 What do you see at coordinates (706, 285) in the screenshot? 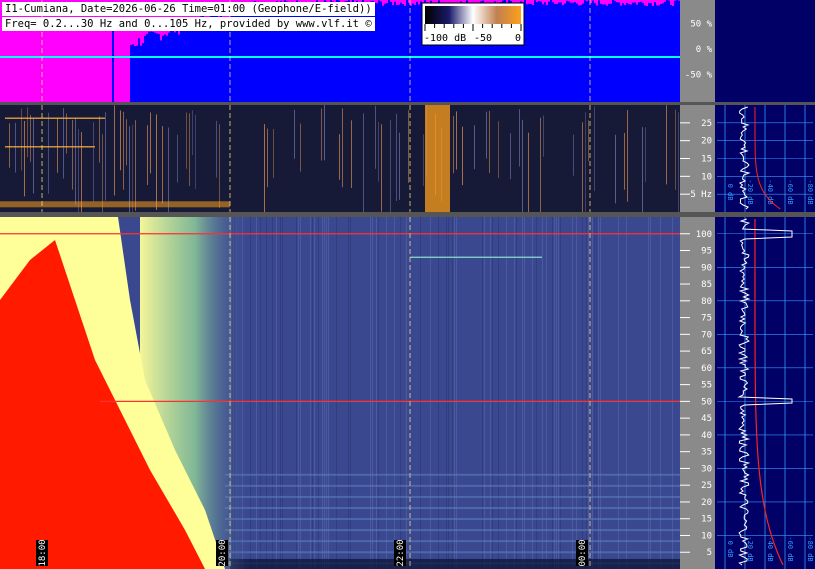
I see `efield-tick-label: 85` at bounding box center [706, 285].